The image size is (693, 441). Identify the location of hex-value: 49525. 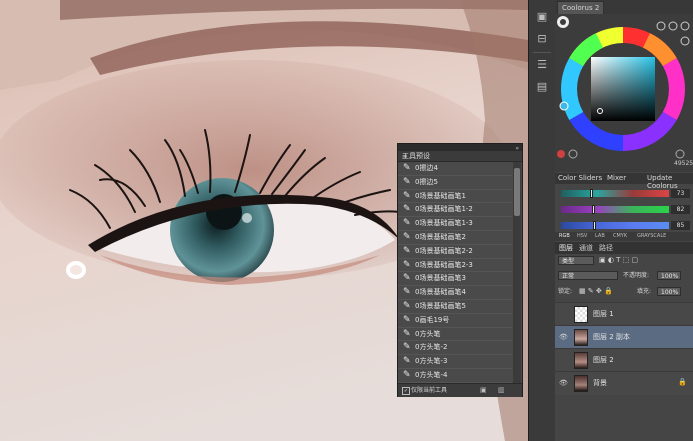
(683, 163).